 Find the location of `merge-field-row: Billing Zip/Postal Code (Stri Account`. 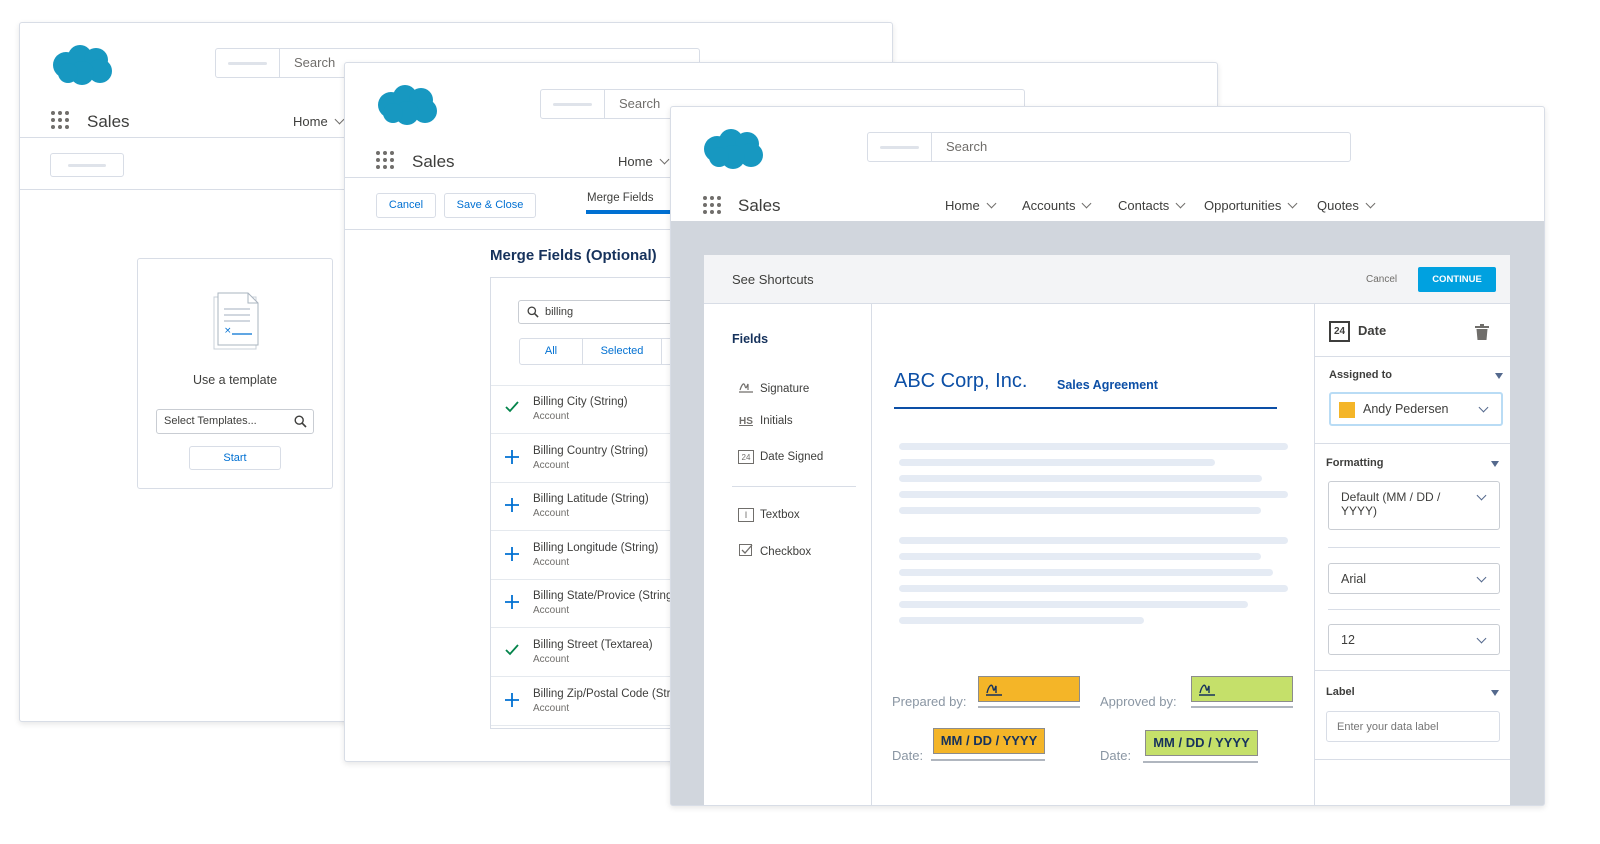

merge-field-row: Billing Zip/Postal Code (Stri Account is located at coordinates (586, 702).